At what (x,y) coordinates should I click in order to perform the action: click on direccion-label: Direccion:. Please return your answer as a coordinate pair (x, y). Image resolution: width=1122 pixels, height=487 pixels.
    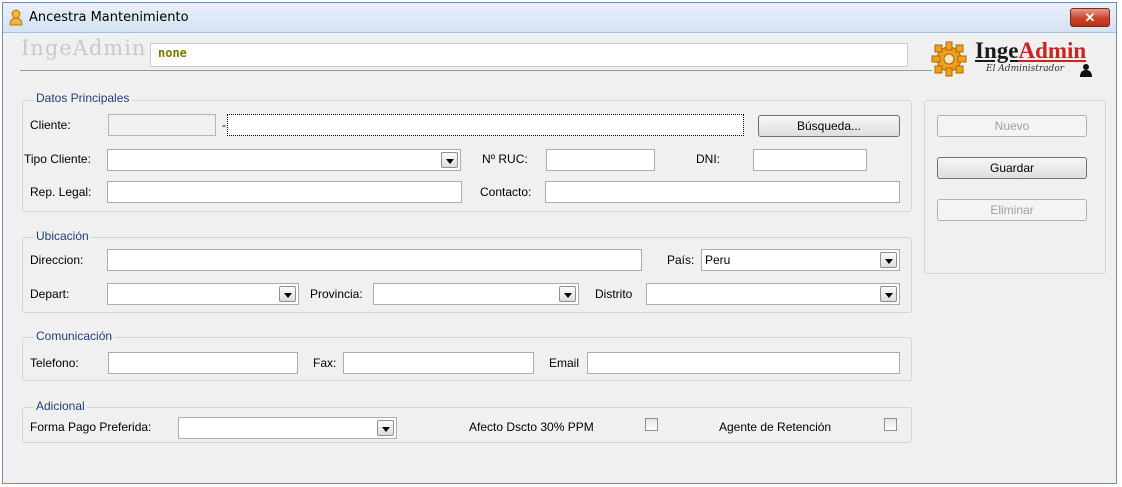
    Looking at the image, I should click on (57, 260).